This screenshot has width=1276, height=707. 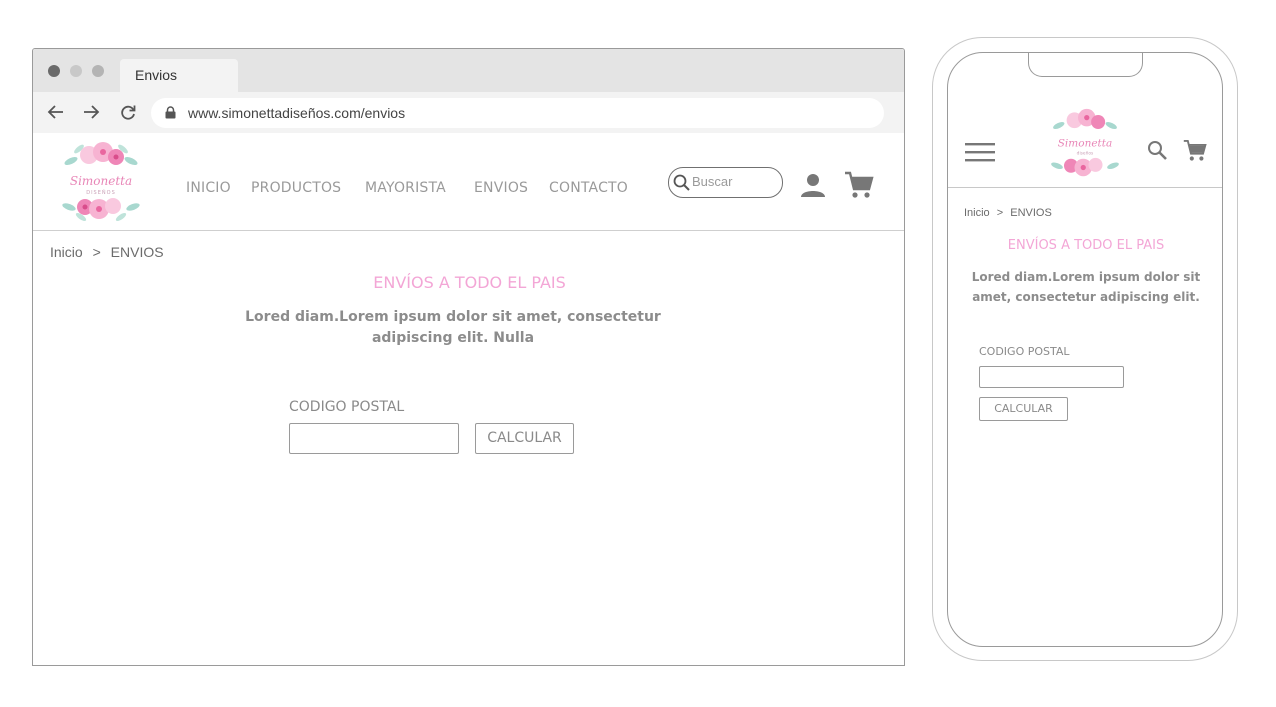 What do you see at coordinates (813, 185) in the screenshot?
I see `user-icon` at bounding box center [813, 185].